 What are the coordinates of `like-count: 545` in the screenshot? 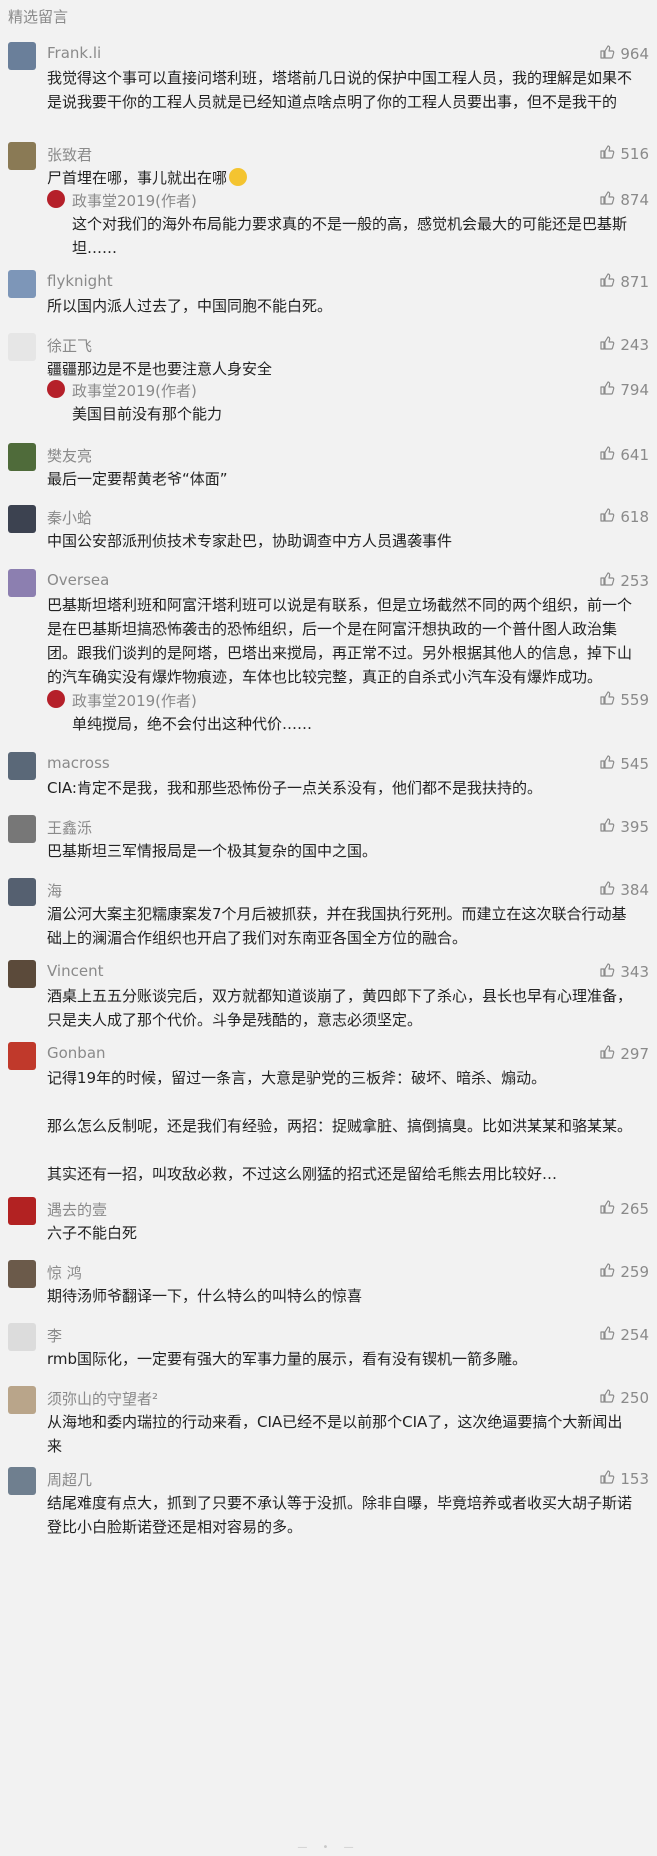 It's located at (634, 764).